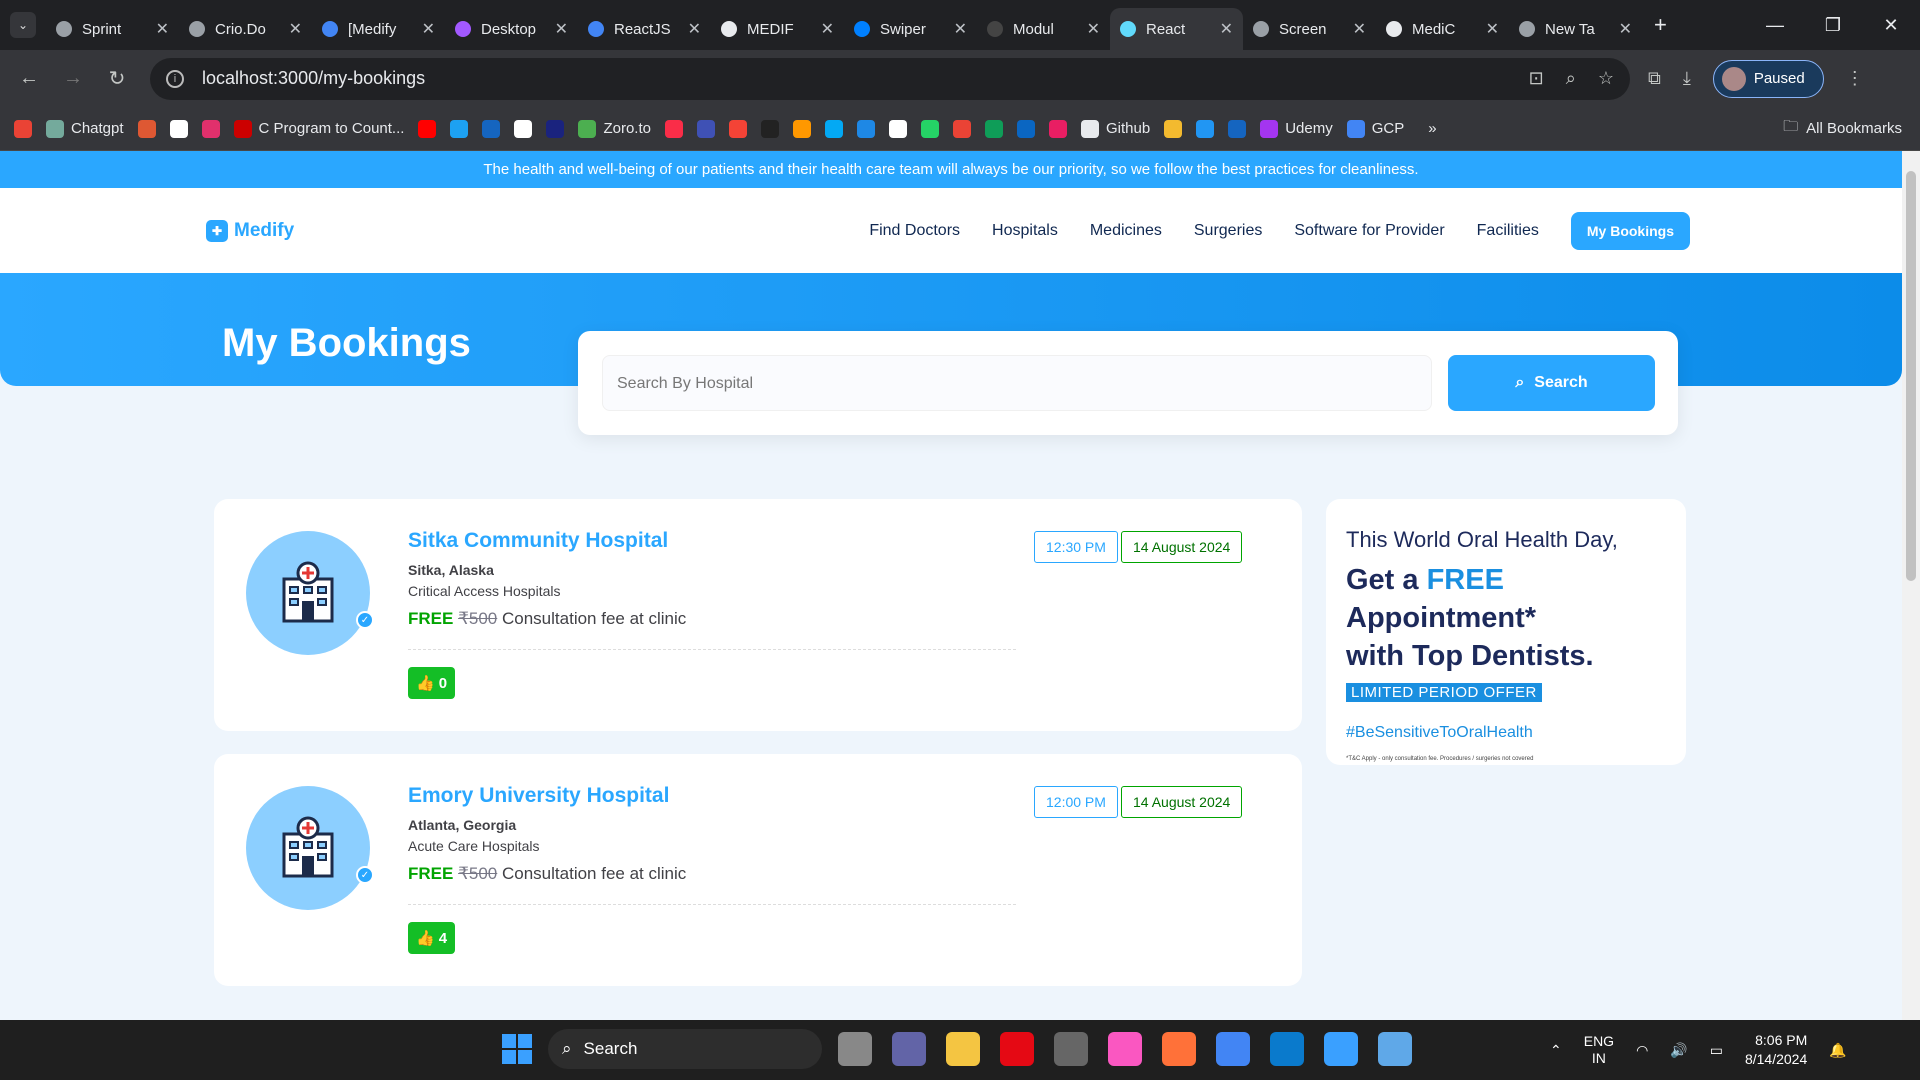 The image size is (1920, 1080). What do you see at coordinates (1642, 1050) in the screenshot?
I see `wifi-icon: ◠` at bounding box center [1642, 1050].